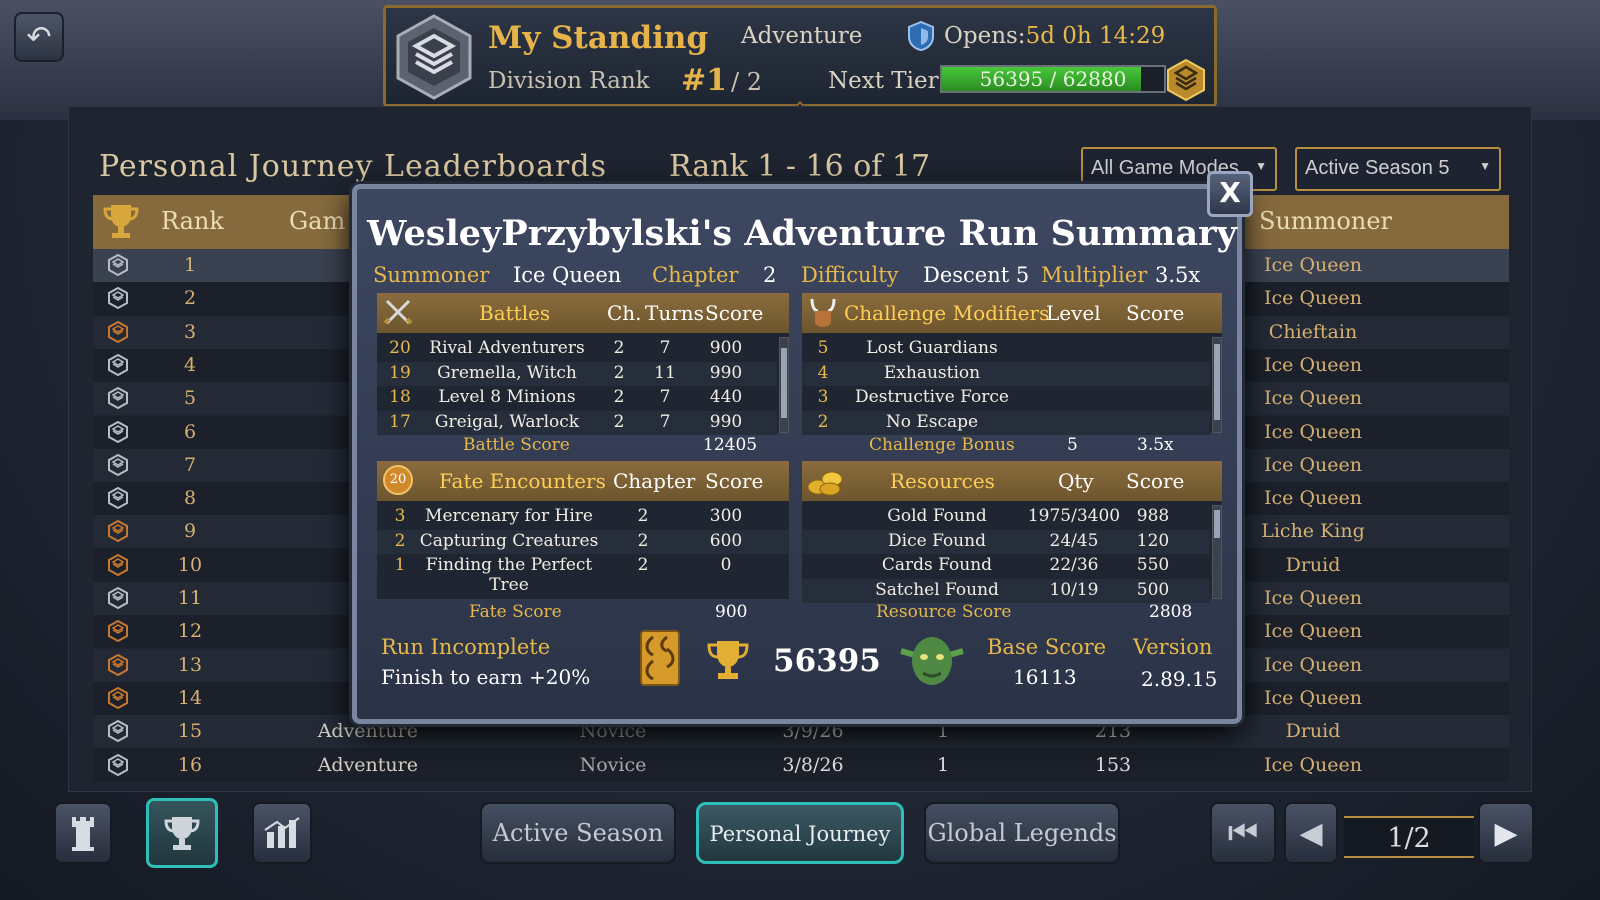  Describe the element at coordinates (190, 364) in the screenshot. I see `rank-cell: 4` at that location.